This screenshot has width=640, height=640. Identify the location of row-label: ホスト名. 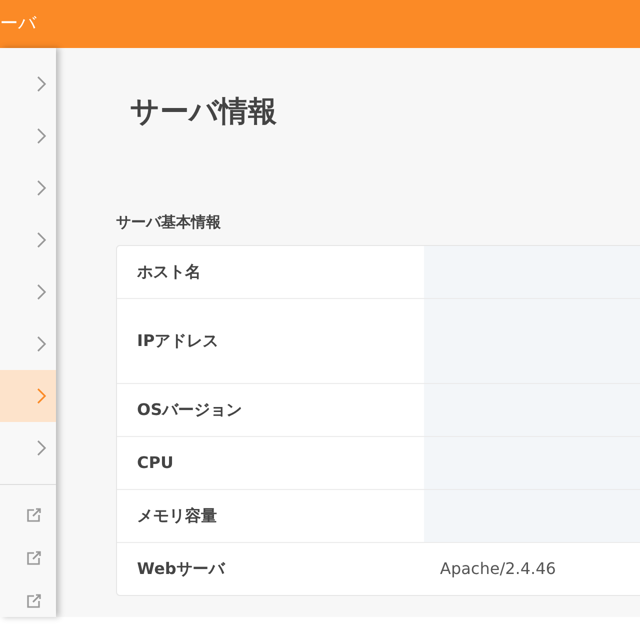
(169, 272).